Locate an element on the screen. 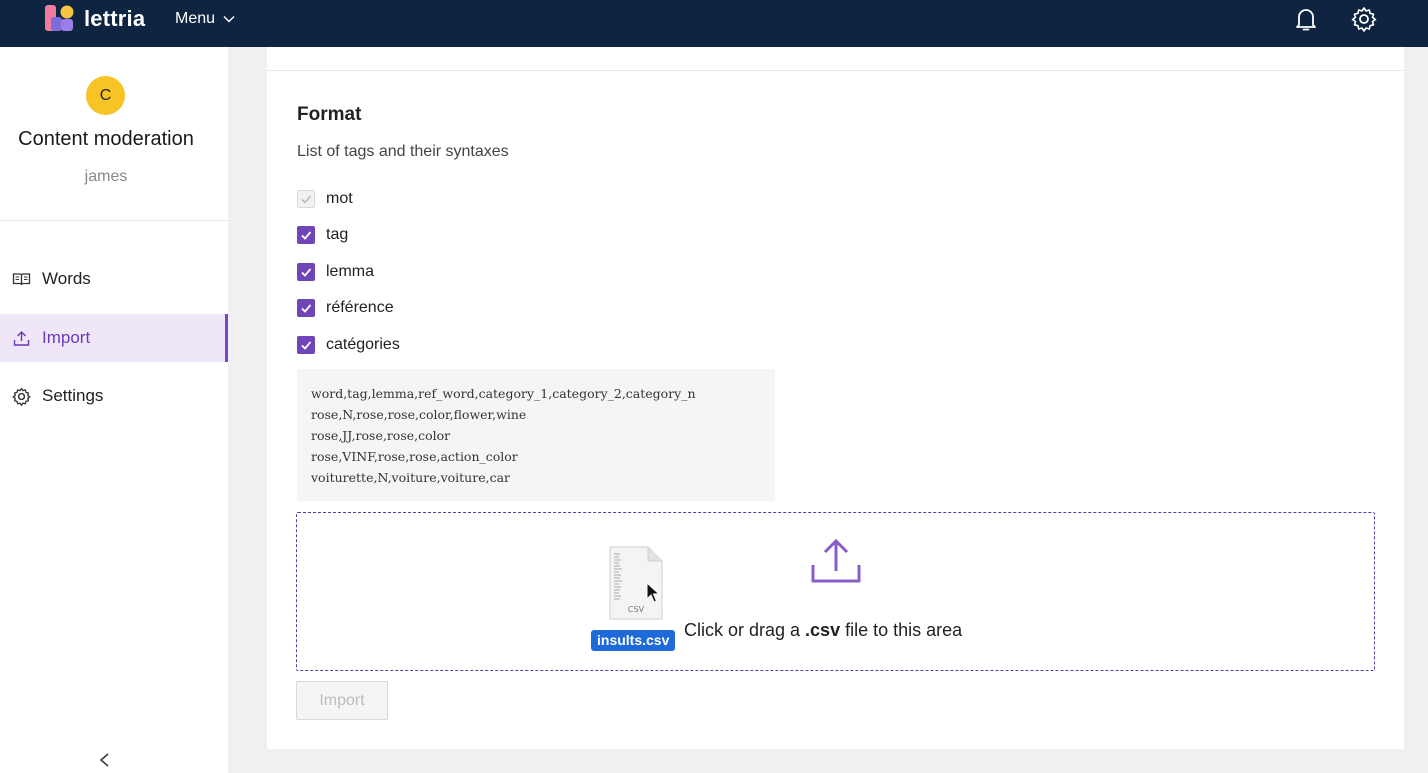  section-title: Format is located at coordinates (329, 114).